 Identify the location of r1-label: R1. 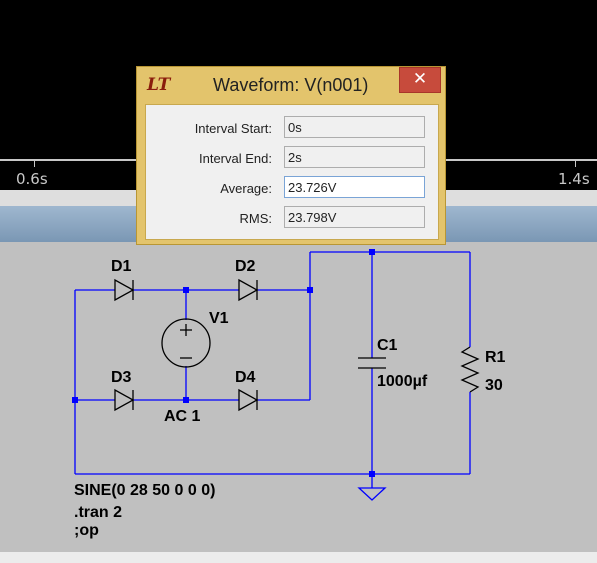
(495, 358).